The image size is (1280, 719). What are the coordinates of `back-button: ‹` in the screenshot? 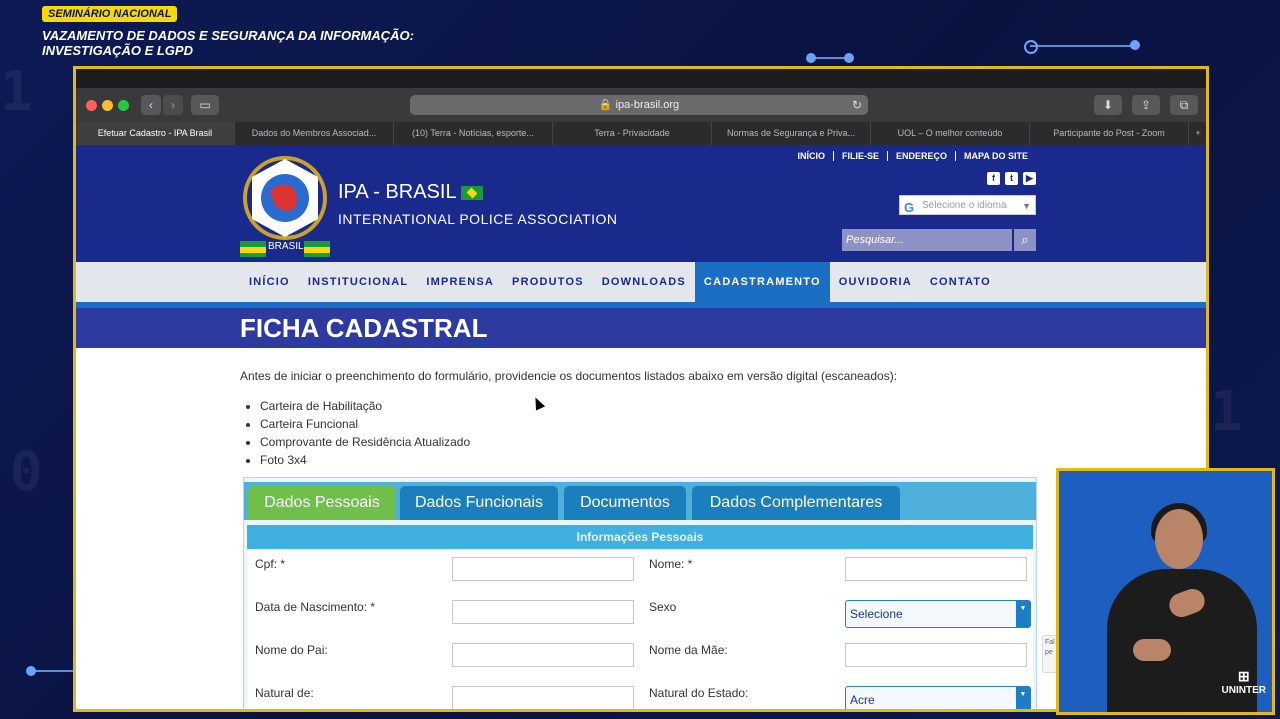 It's located at (151, 105).